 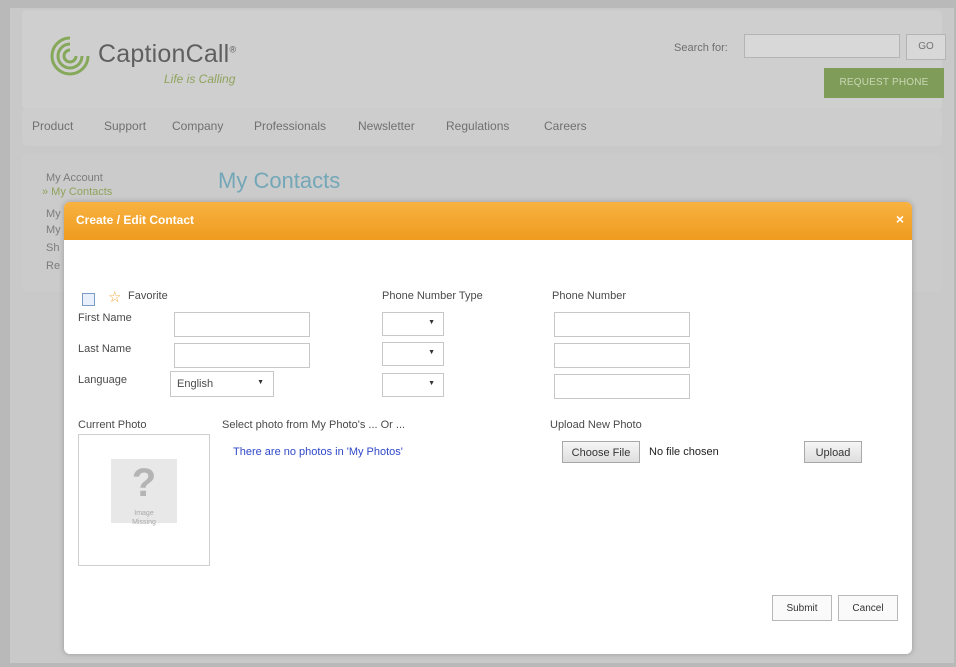 I want to click on captioncall-logo-icon, so click(x=70, y=56).